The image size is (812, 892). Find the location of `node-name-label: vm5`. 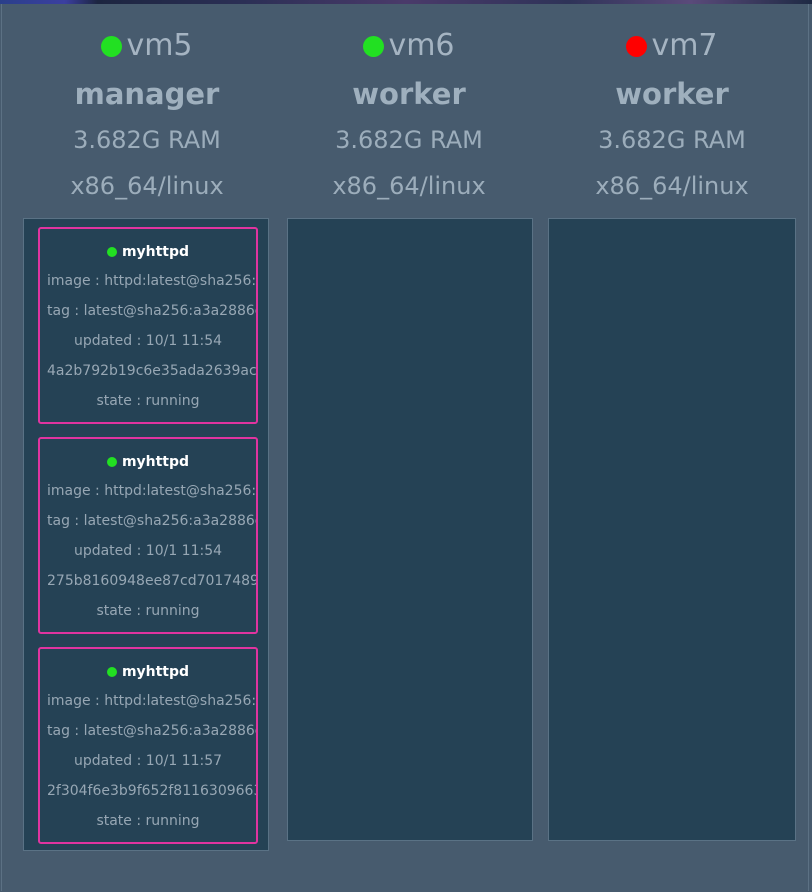

node-name-label: vm5 is located at coordinates (159, 45).